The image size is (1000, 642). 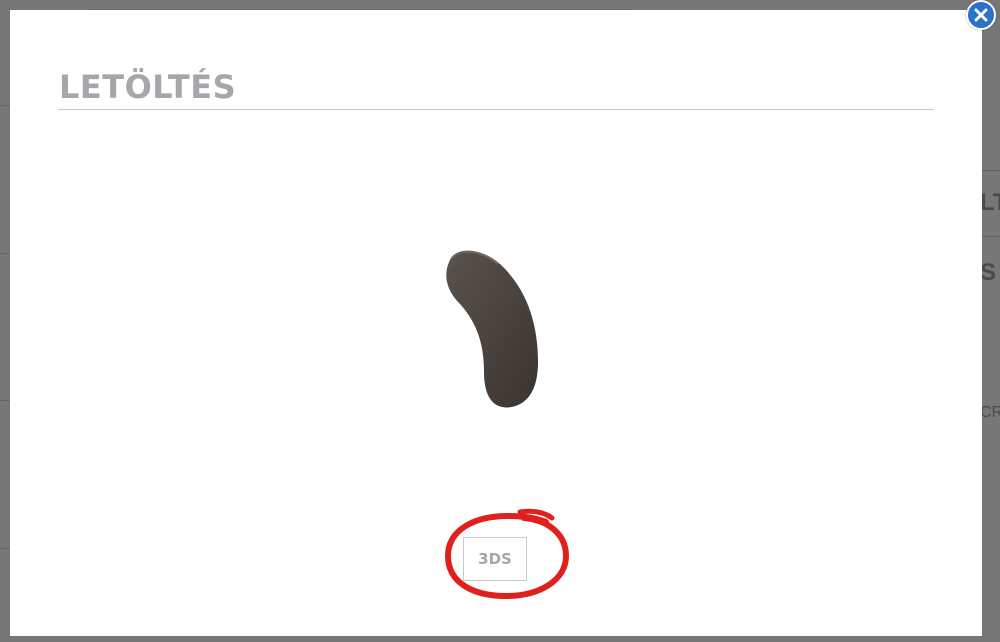 I want to click on background-text-fragment: S A, so click(x=990, y=267).